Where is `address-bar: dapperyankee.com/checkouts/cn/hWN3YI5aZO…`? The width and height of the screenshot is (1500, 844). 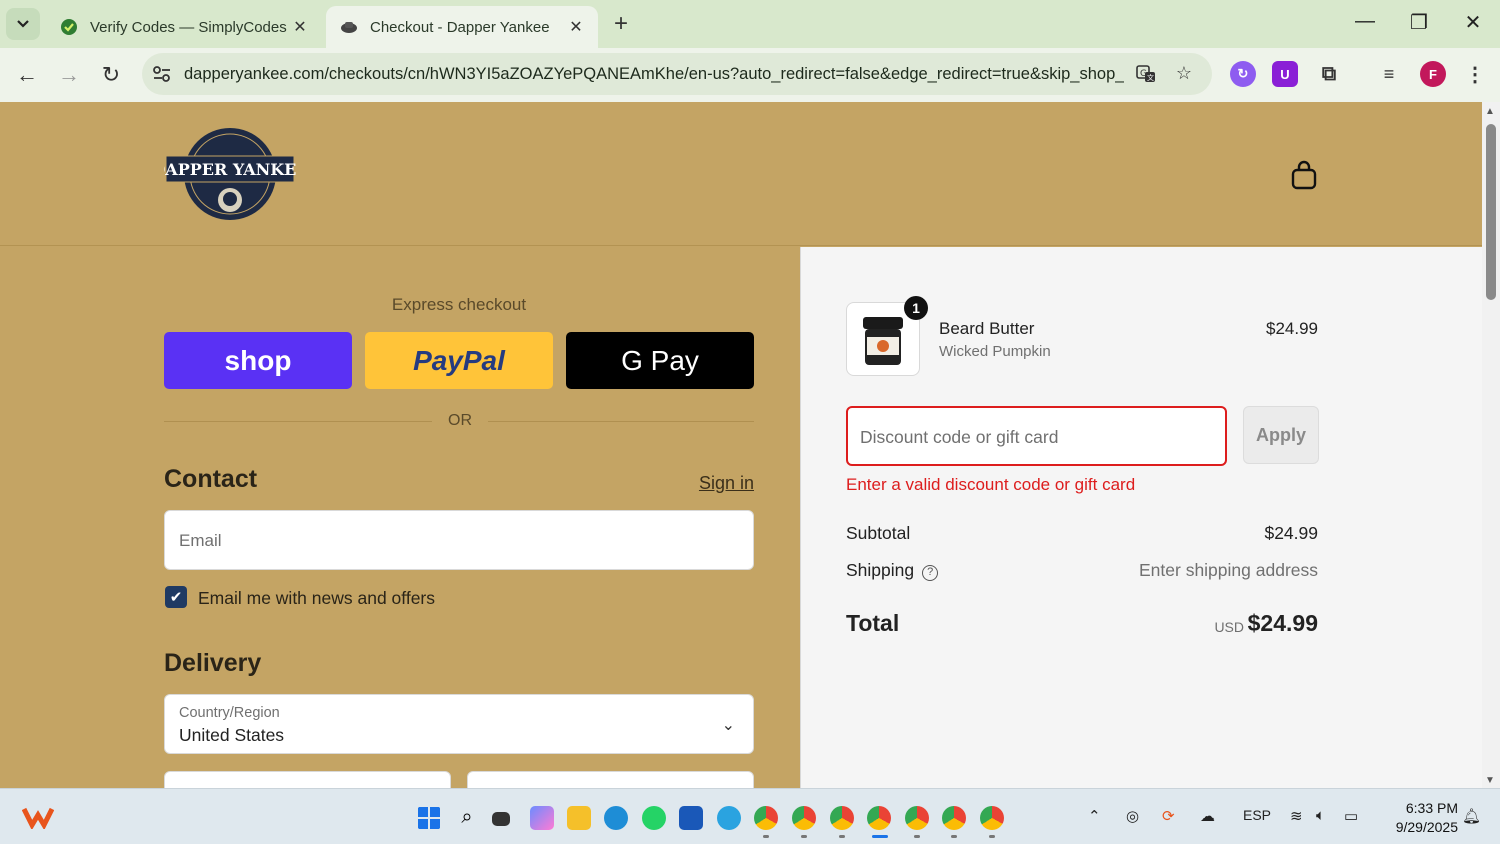 address-bar: dapperyankee.com/checkouts/cn/hWN3YI5aZO… is located at coordinates (677, 74).